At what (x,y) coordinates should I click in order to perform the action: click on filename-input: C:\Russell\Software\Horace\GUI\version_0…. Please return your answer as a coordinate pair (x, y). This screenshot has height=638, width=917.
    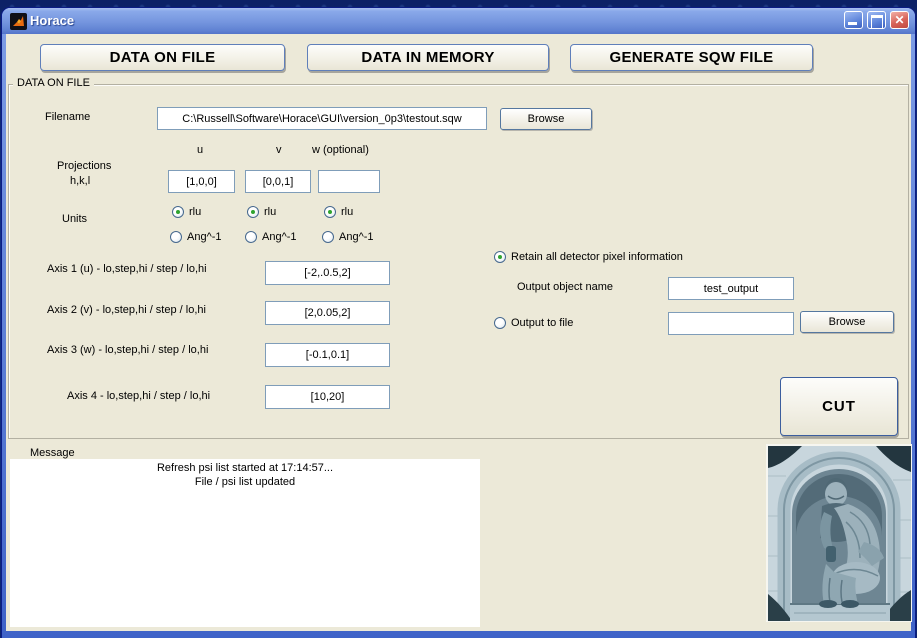
    Looking at the image, I should click on (322, 118).